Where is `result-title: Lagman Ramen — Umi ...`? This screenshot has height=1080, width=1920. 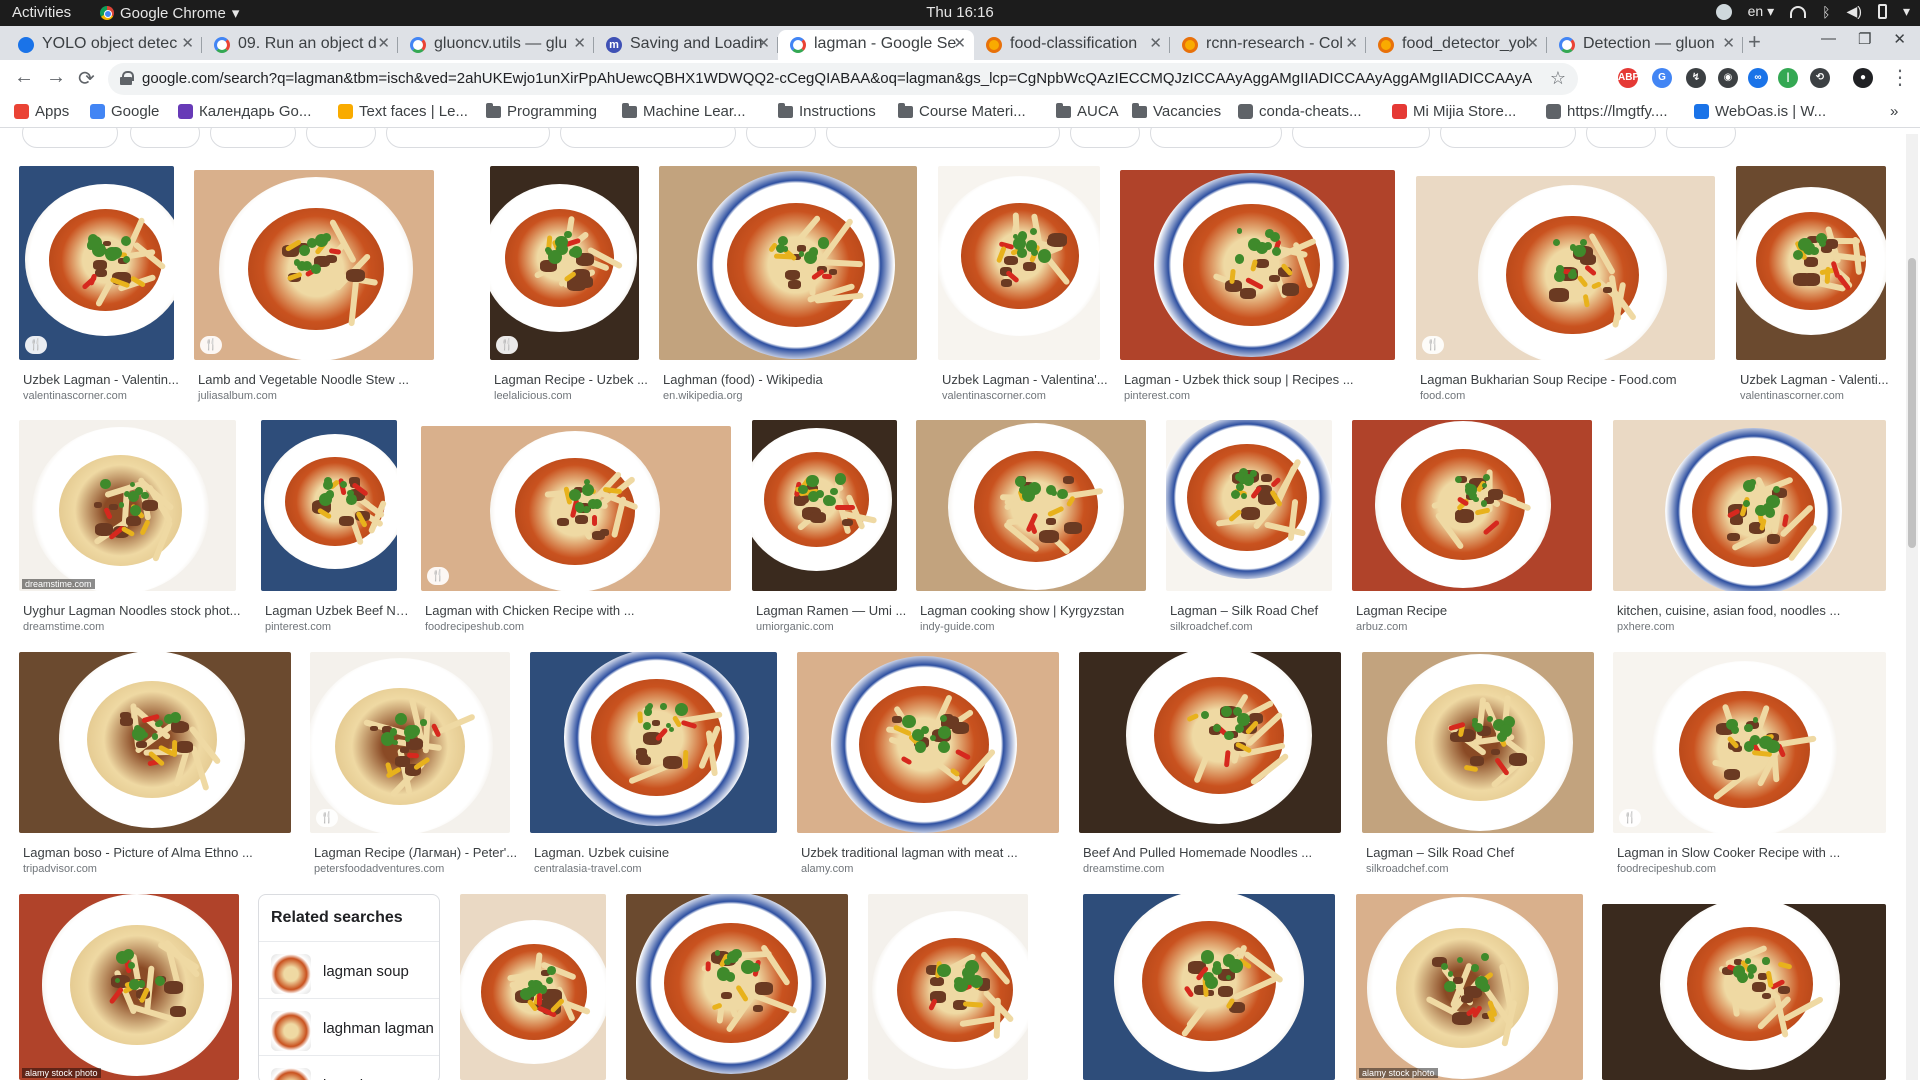
result-title: Lagman Ramen — Umi ... is located at coordinates (834, 610).